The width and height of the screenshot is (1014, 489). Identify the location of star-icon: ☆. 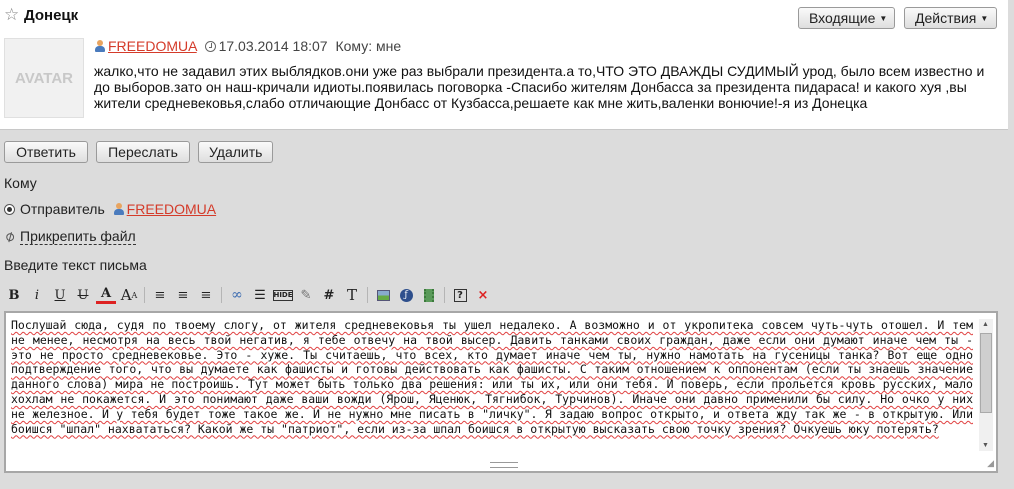
(11, 15).